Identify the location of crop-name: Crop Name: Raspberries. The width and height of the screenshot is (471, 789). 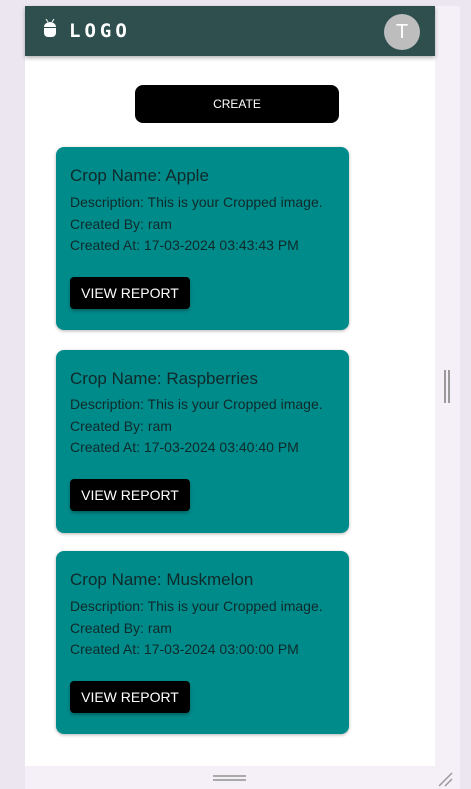
(164, 378).